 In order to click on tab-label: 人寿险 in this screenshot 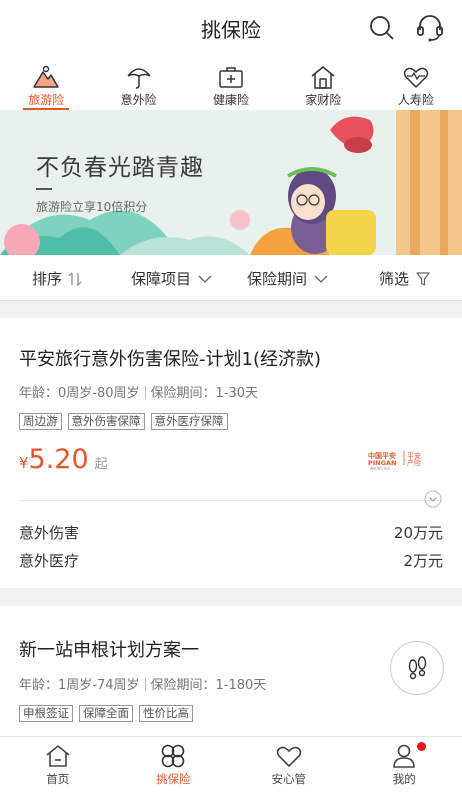, I will do `click(415, 100)`.